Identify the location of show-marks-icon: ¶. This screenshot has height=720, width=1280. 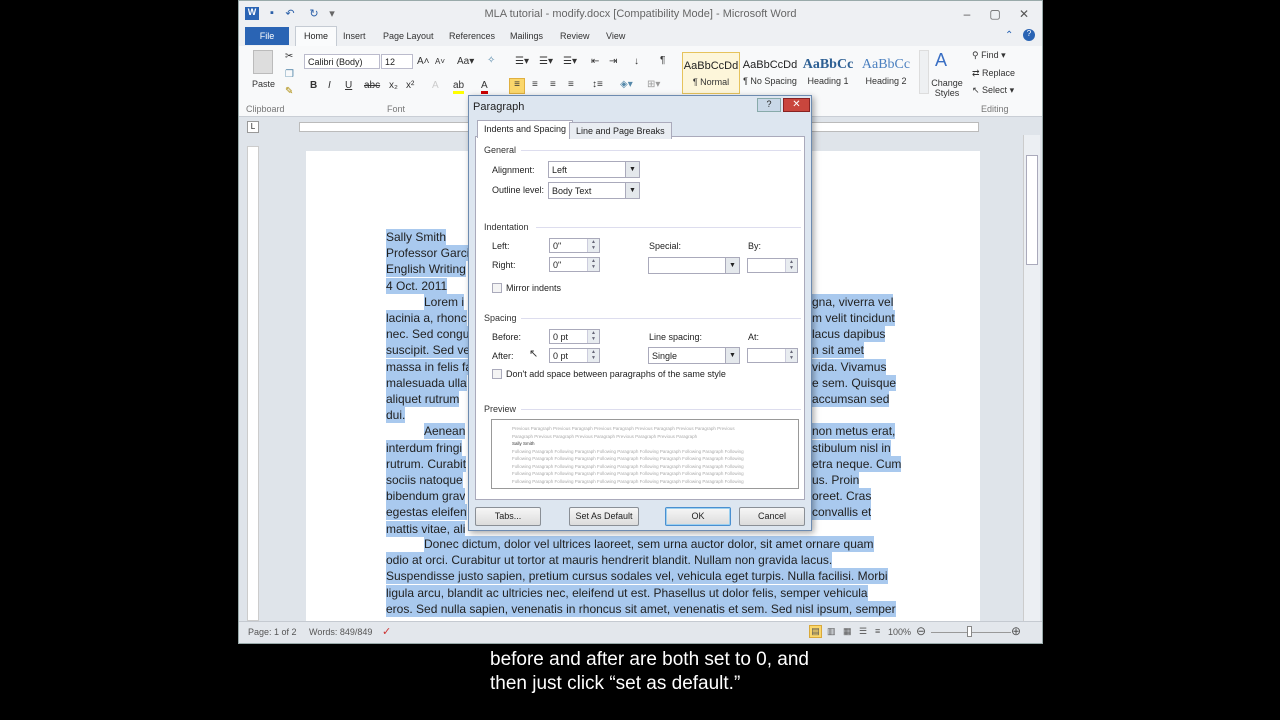
(662, 60).